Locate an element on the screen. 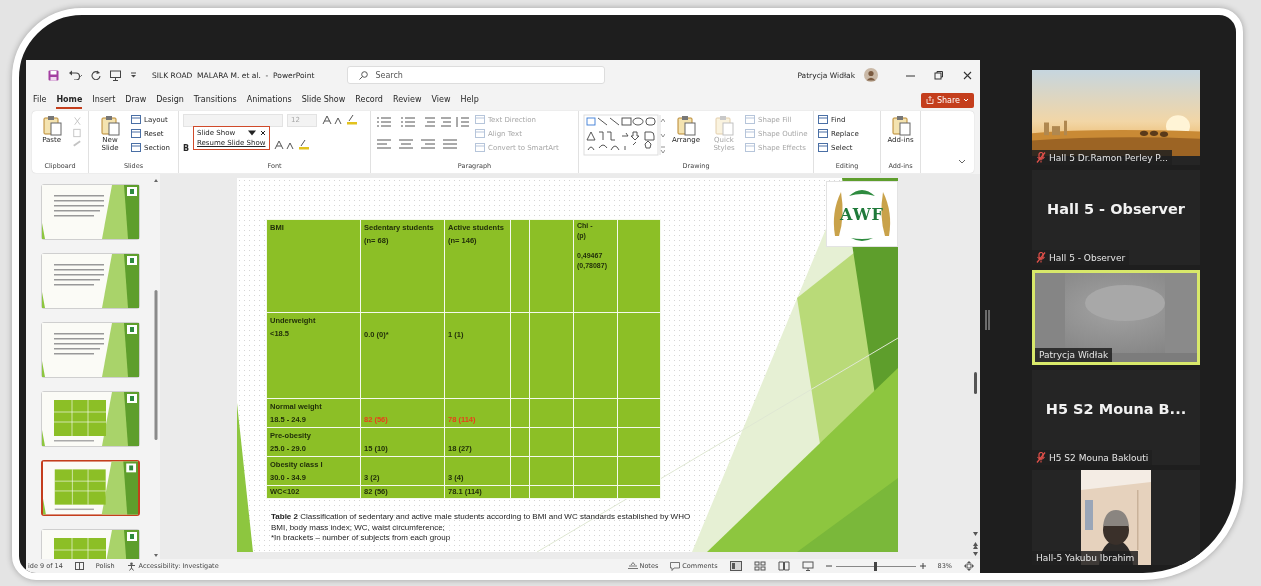  accessibility-icon is located at coordinates (131, 566).